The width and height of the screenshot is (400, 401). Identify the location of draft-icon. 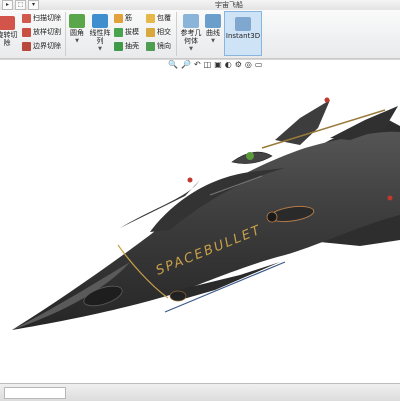
(118, 32).